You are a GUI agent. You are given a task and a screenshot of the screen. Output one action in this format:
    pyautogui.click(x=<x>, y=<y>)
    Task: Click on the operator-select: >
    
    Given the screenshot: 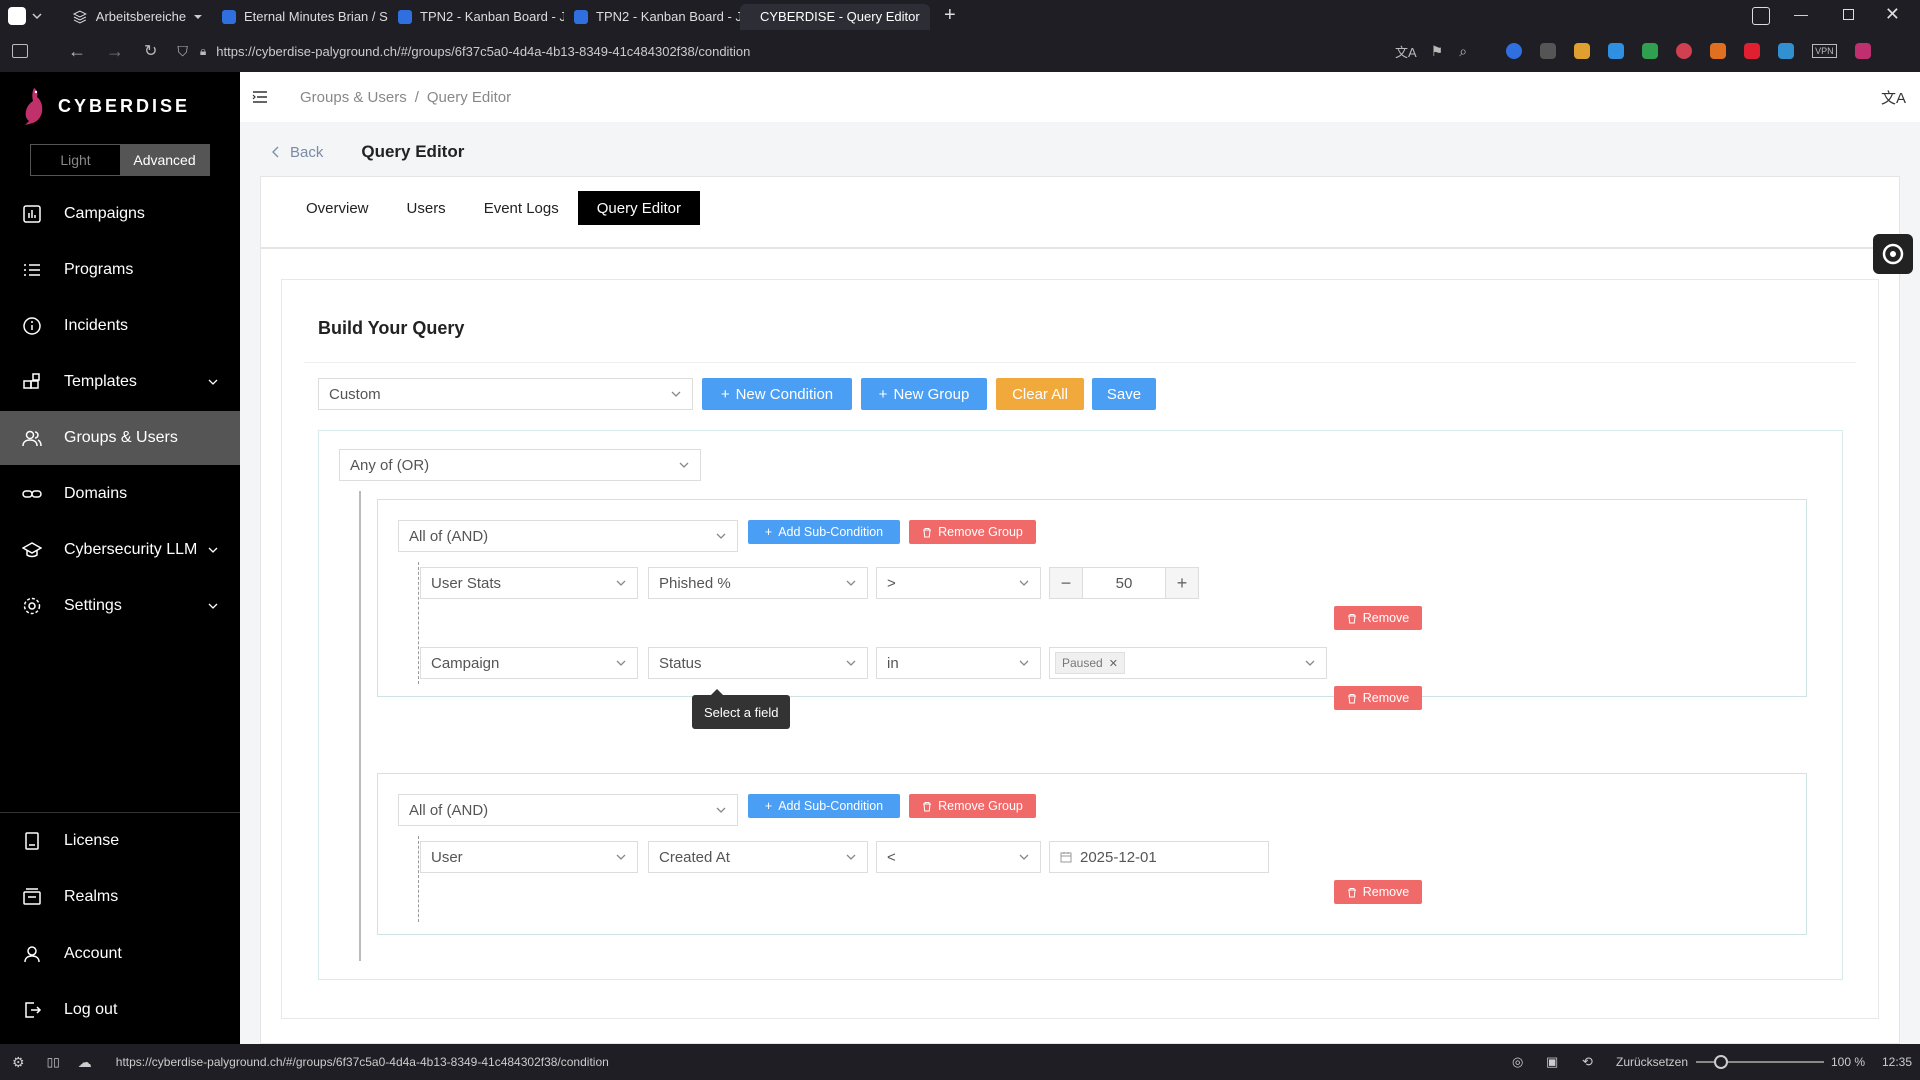 What is the action you would take?
    pyautogui.click(x=958, y=583)
    